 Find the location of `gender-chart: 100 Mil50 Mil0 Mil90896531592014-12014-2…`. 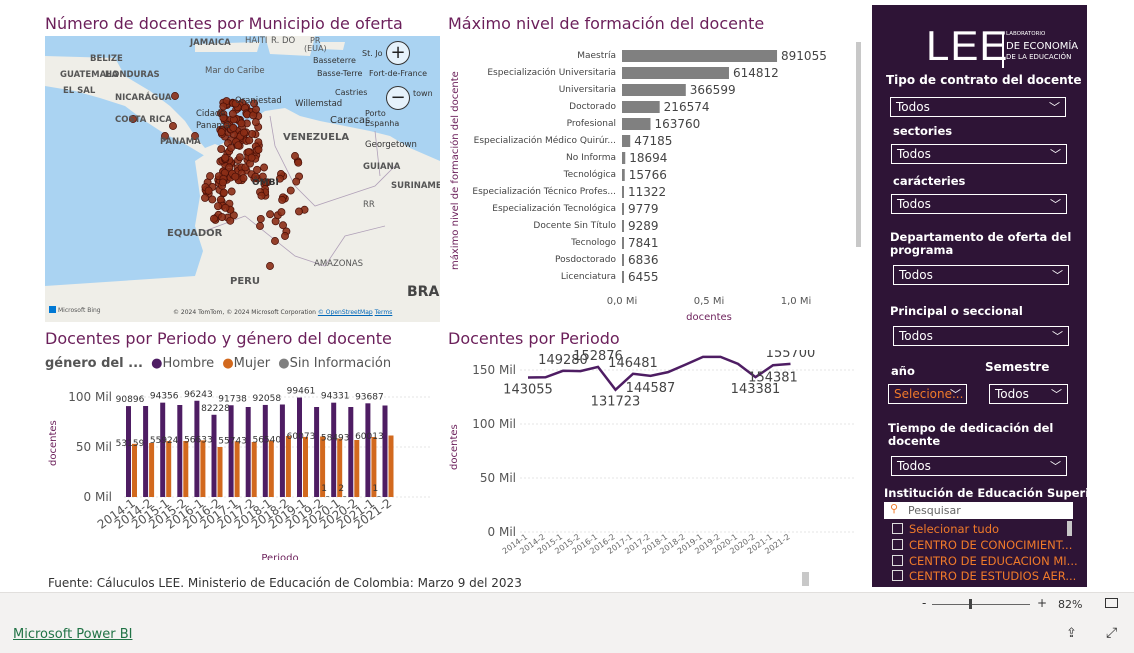

gender-chart: 100 Mil50 Mil0 Mil90896531592014-12014-2… is located at coordinates (250, 470).